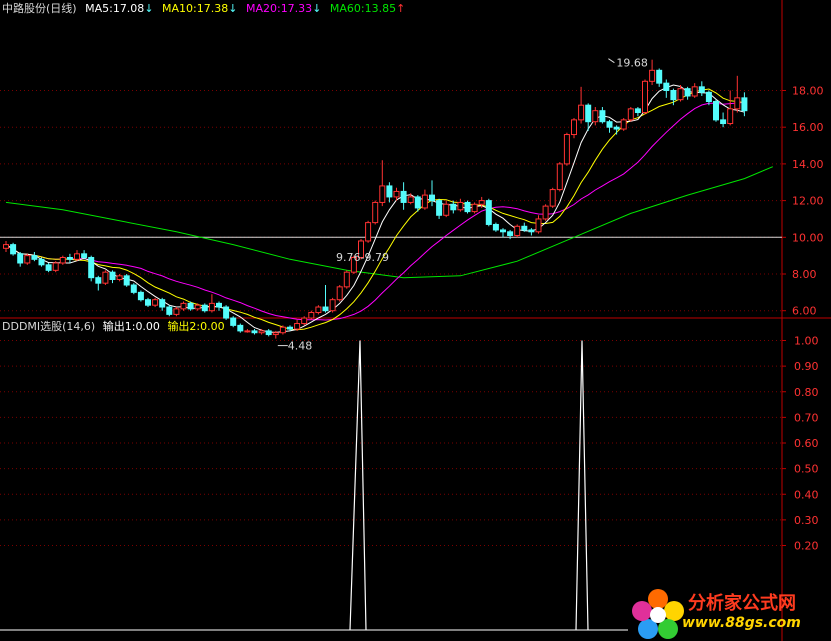 This screenshot has width=831, height=641. I want to click on flower-logo-icon, so click(658, 614).